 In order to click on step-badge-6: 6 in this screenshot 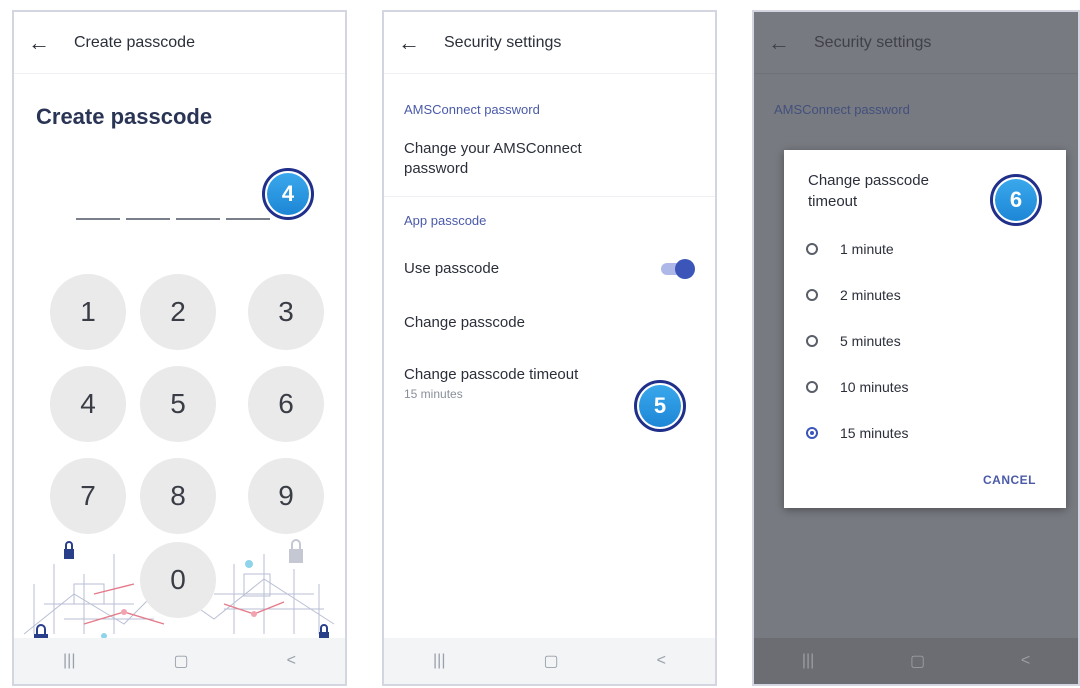, I will do `click(1016, 200)`.